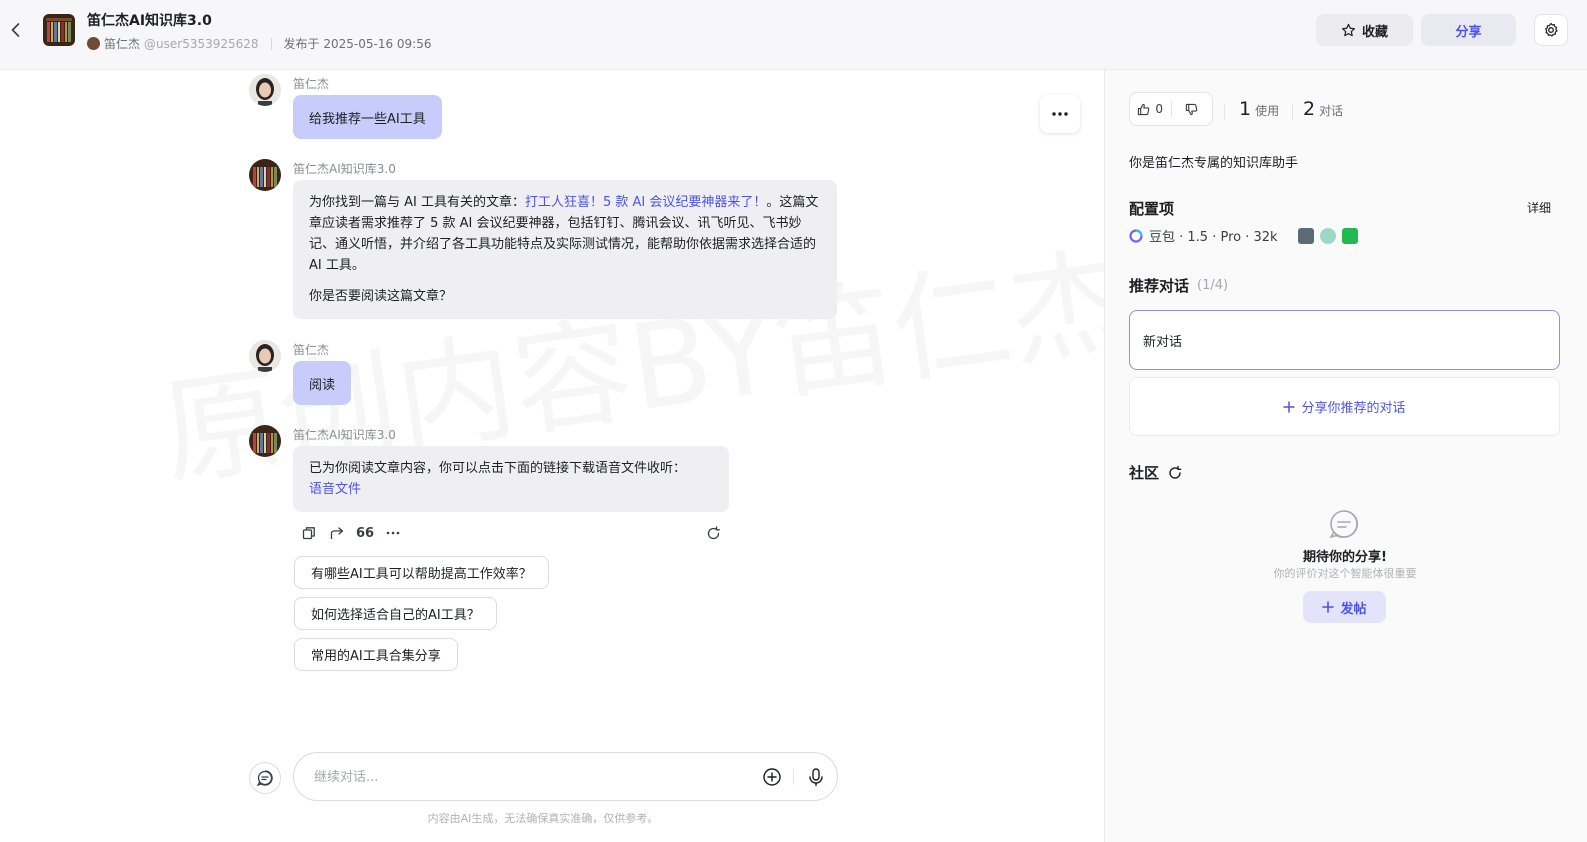 This screenshot has width=1587, height=842. I want to click on bot-question: 你是否要阅读这篇文章？, so click(381, 296).